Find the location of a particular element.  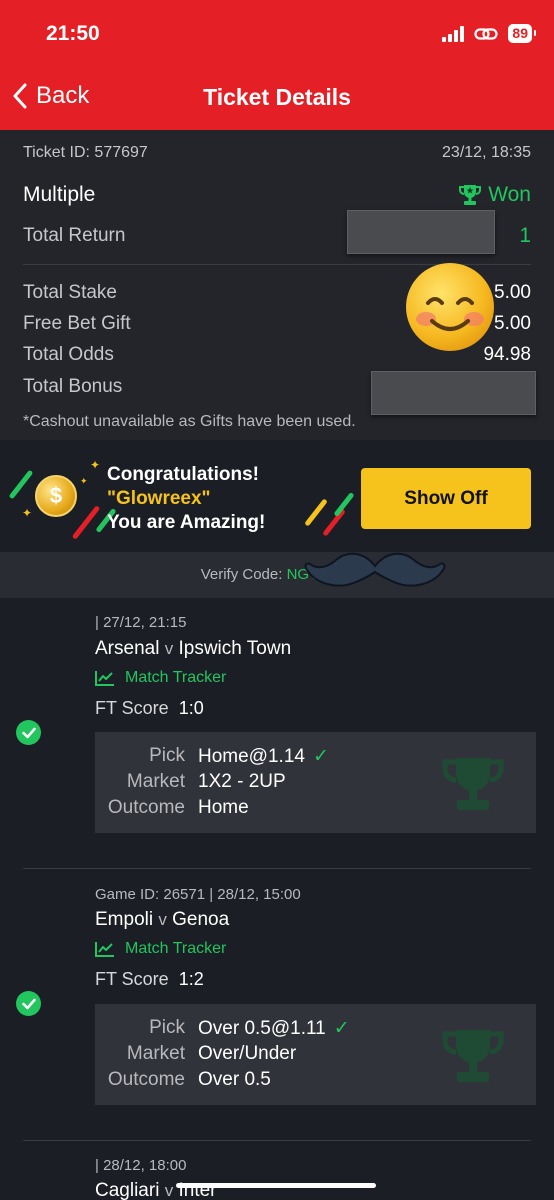

total-return-value: 1 is located at coordinates (525, 235).